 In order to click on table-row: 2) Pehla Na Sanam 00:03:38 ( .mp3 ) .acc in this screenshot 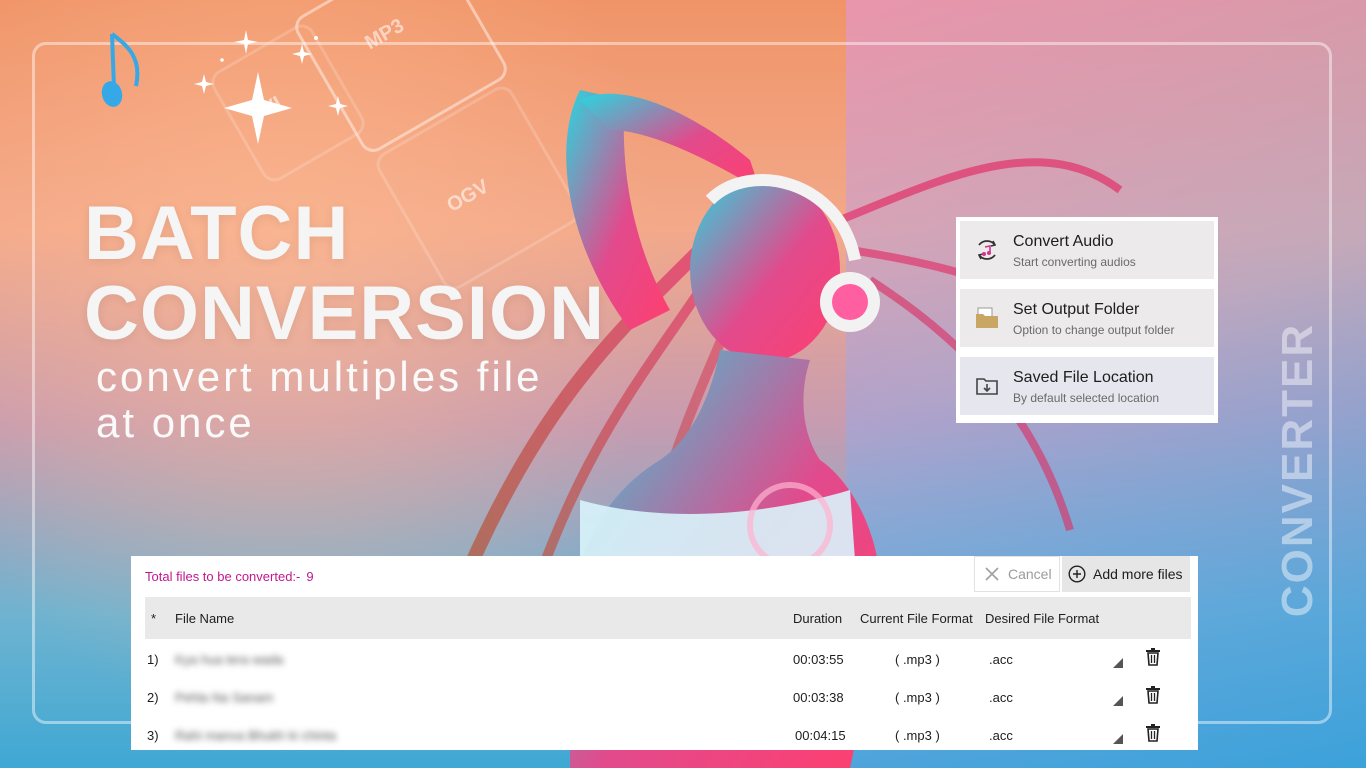, I will do `click(664, 707)`.